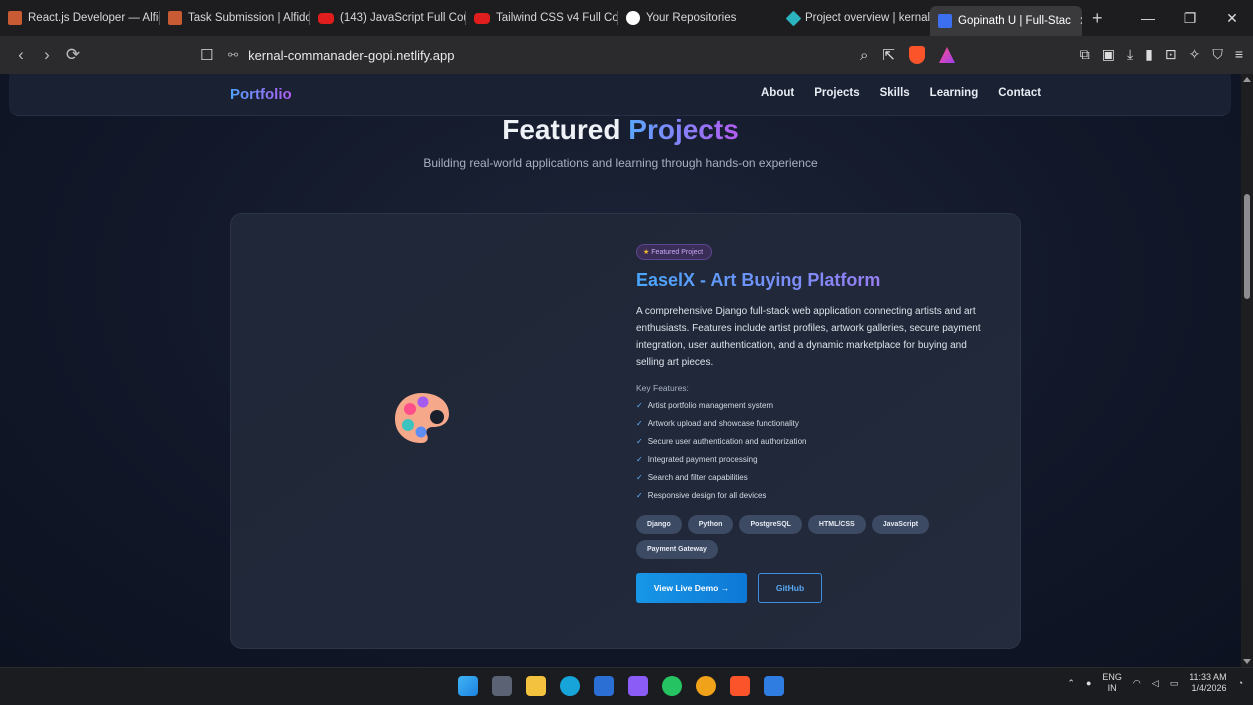  I want to click on tag-html-css: HTML/CSS, so click(836, 524).